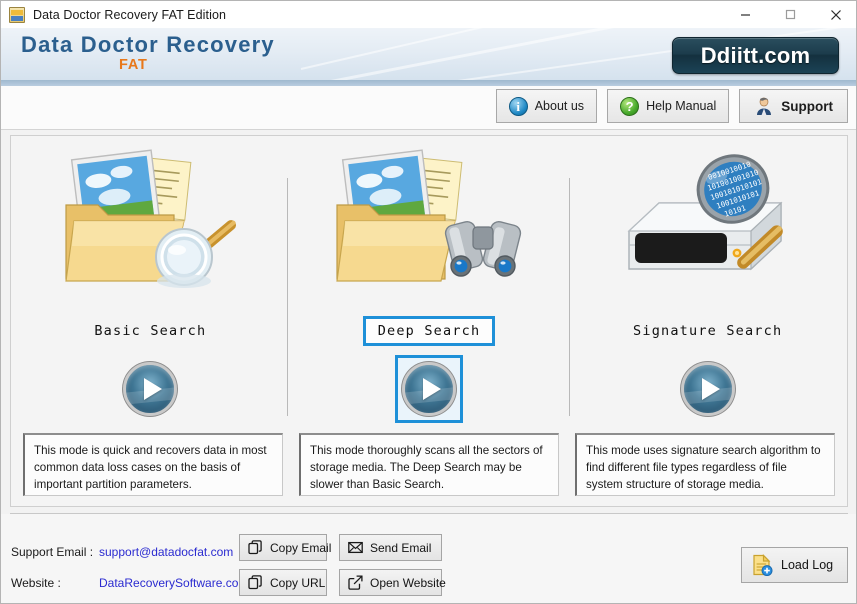 The width and height of the screenshot is (857, 604). Describe the element at coordinates (52, 551) in the screenshot. I see `support-email-label: Support Email :` at that location.